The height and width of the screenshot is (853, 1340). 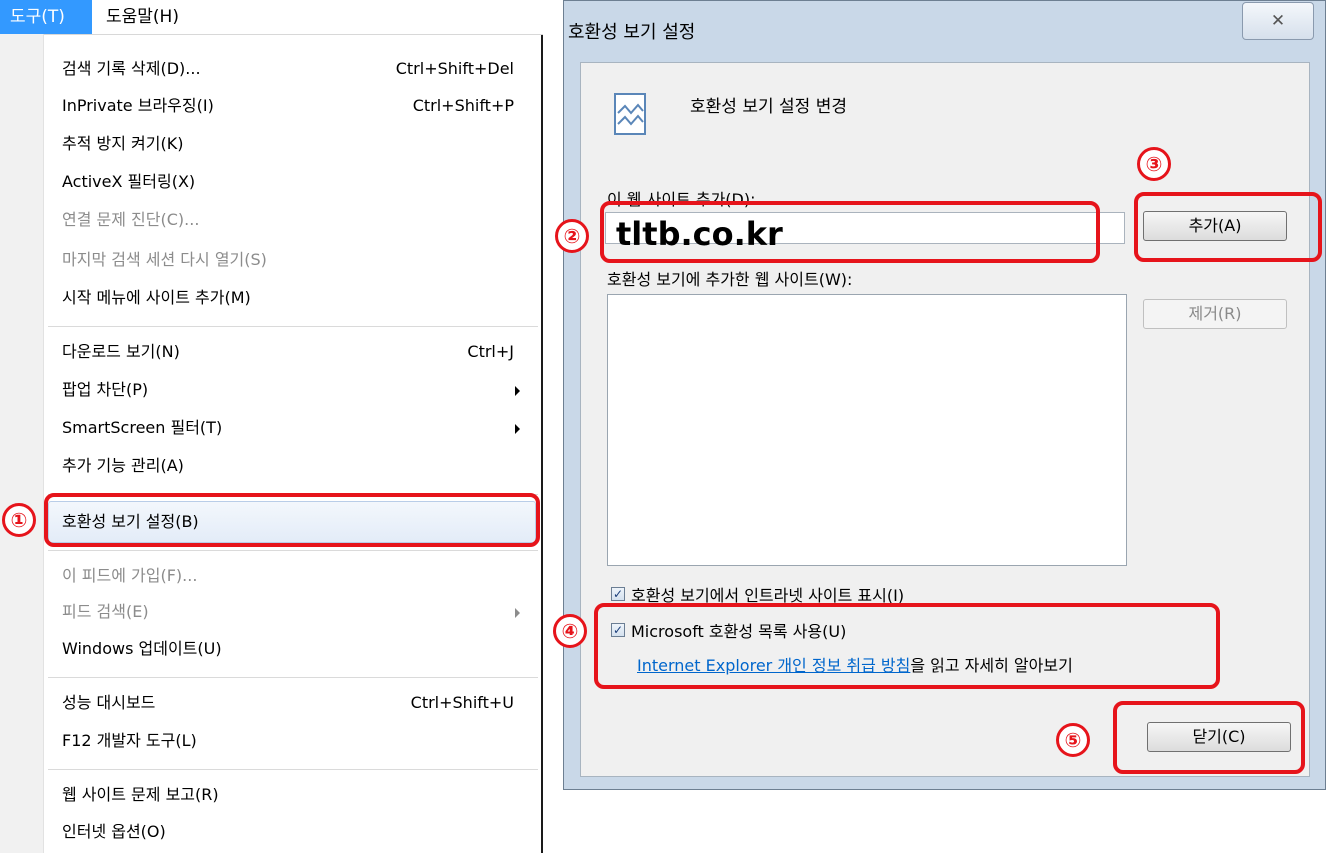 What do you see at coordinates (292, 352) in the screenshot?
I see `menu-item-downloads: 다운로드 보기(N) Ctrl+J` at bounding box center [292, 352].